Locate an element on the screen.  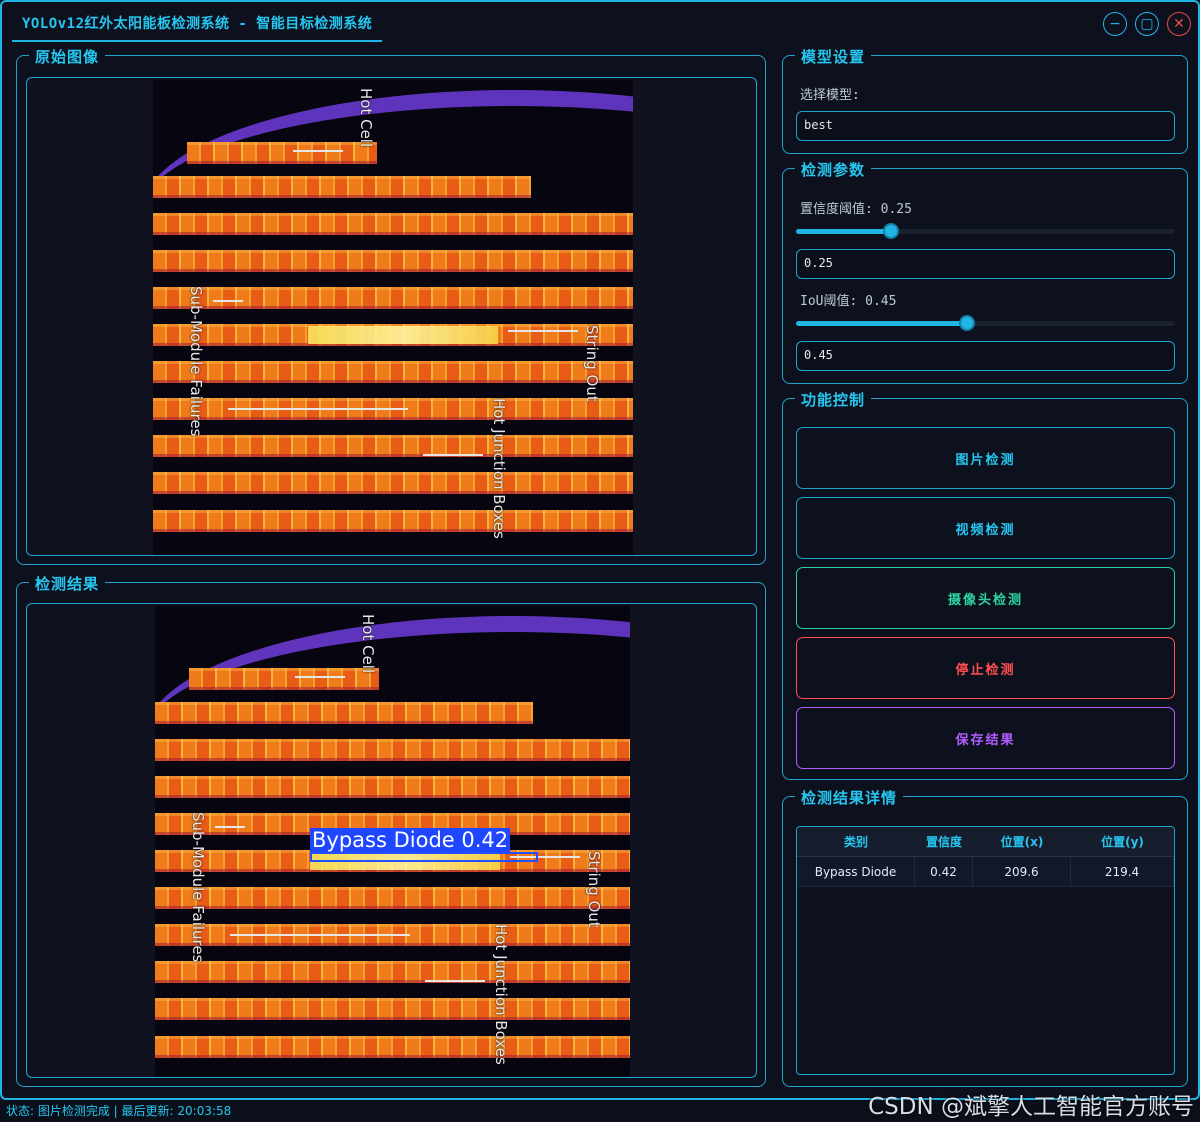
iou-input: 0.45 is located at coordinates (985, 356).